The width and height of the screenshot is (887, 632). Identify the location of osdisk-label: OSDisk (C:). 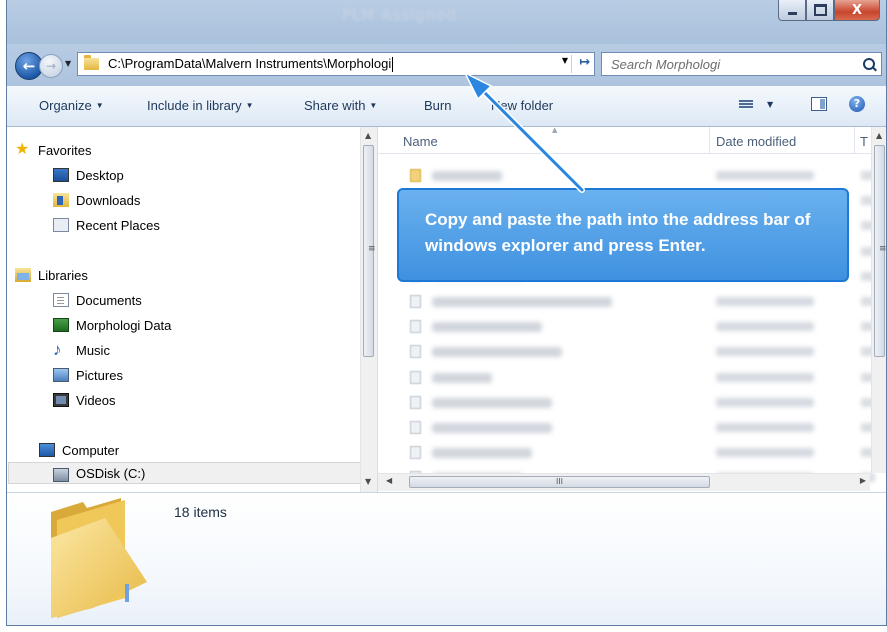
(111, 473).